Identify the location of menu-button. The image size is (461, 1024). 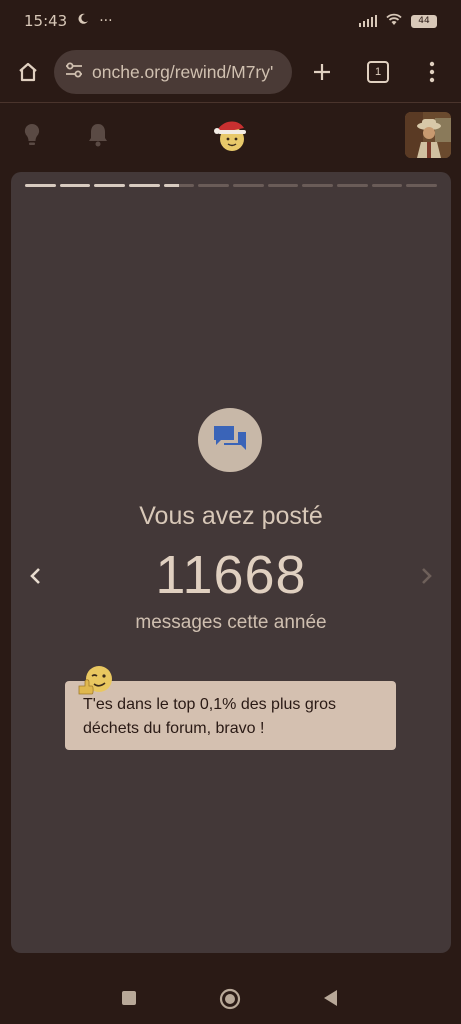
(432, 72).